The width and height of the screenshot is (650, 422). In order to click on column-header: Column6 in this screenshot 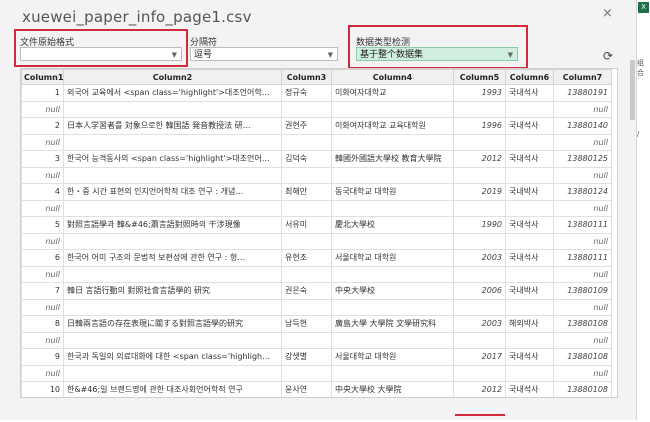, I will do `click(529, 77)`.